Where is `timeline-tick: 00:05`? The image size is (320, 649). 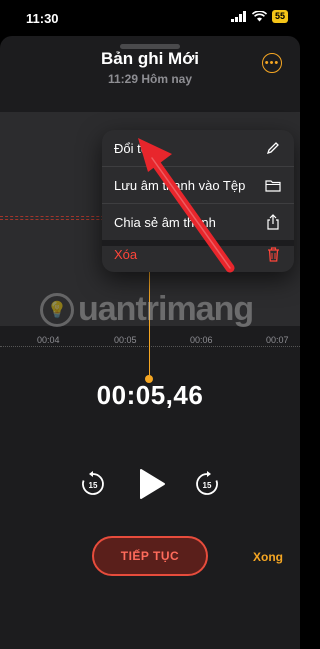 timeline-tick: 00:05 is located at coordinates (125, 340).